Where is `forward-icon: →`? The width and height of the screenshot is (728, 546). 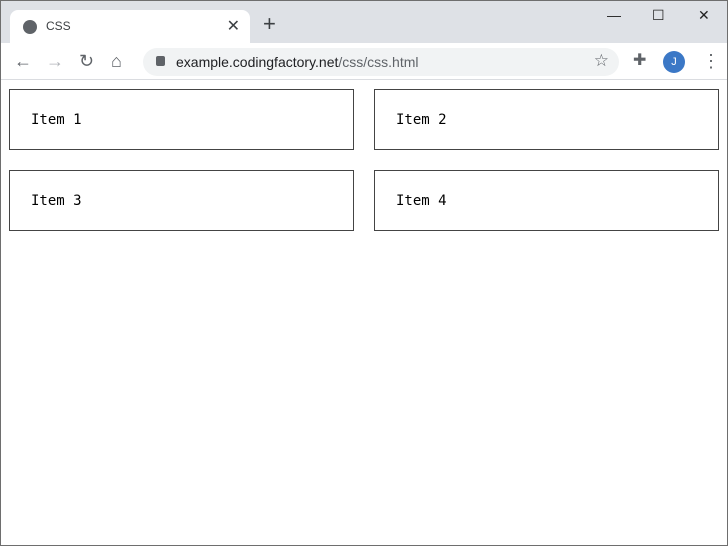
forward-icon: → is located at coordinates (55, 61).